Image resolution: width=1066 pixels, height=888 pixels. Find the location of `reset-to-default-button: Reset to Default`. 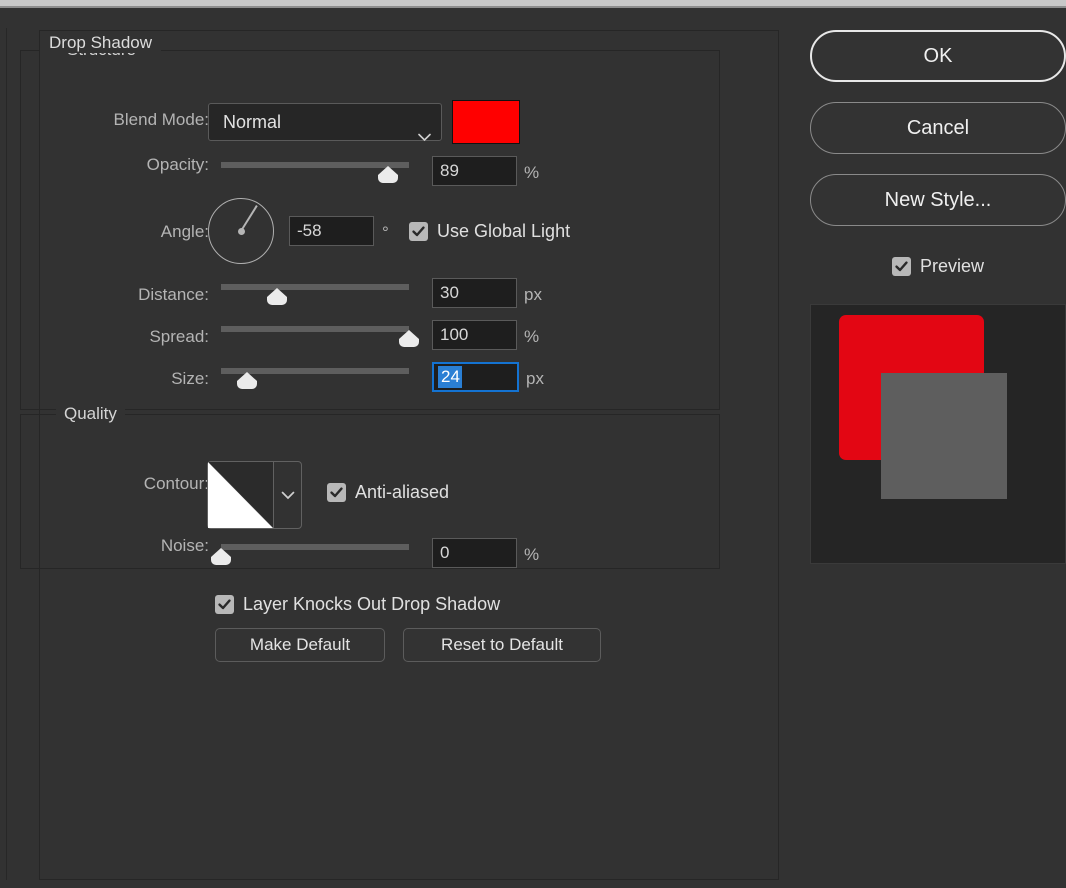

reset-to-default-button: Reset to Default is located at coordinates (502, 645).